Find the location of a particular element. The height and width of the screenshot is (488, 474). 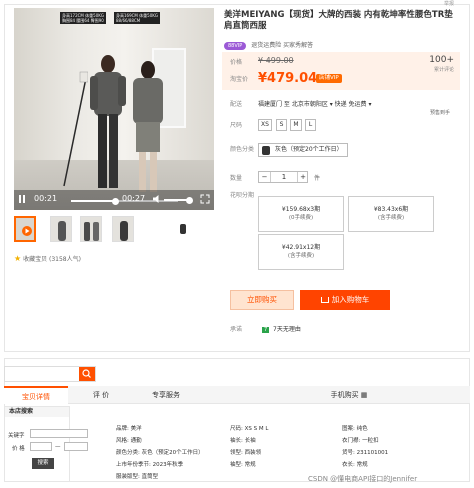

attribute-item: 风格: 通勤 is located at coordinates (129, 441).